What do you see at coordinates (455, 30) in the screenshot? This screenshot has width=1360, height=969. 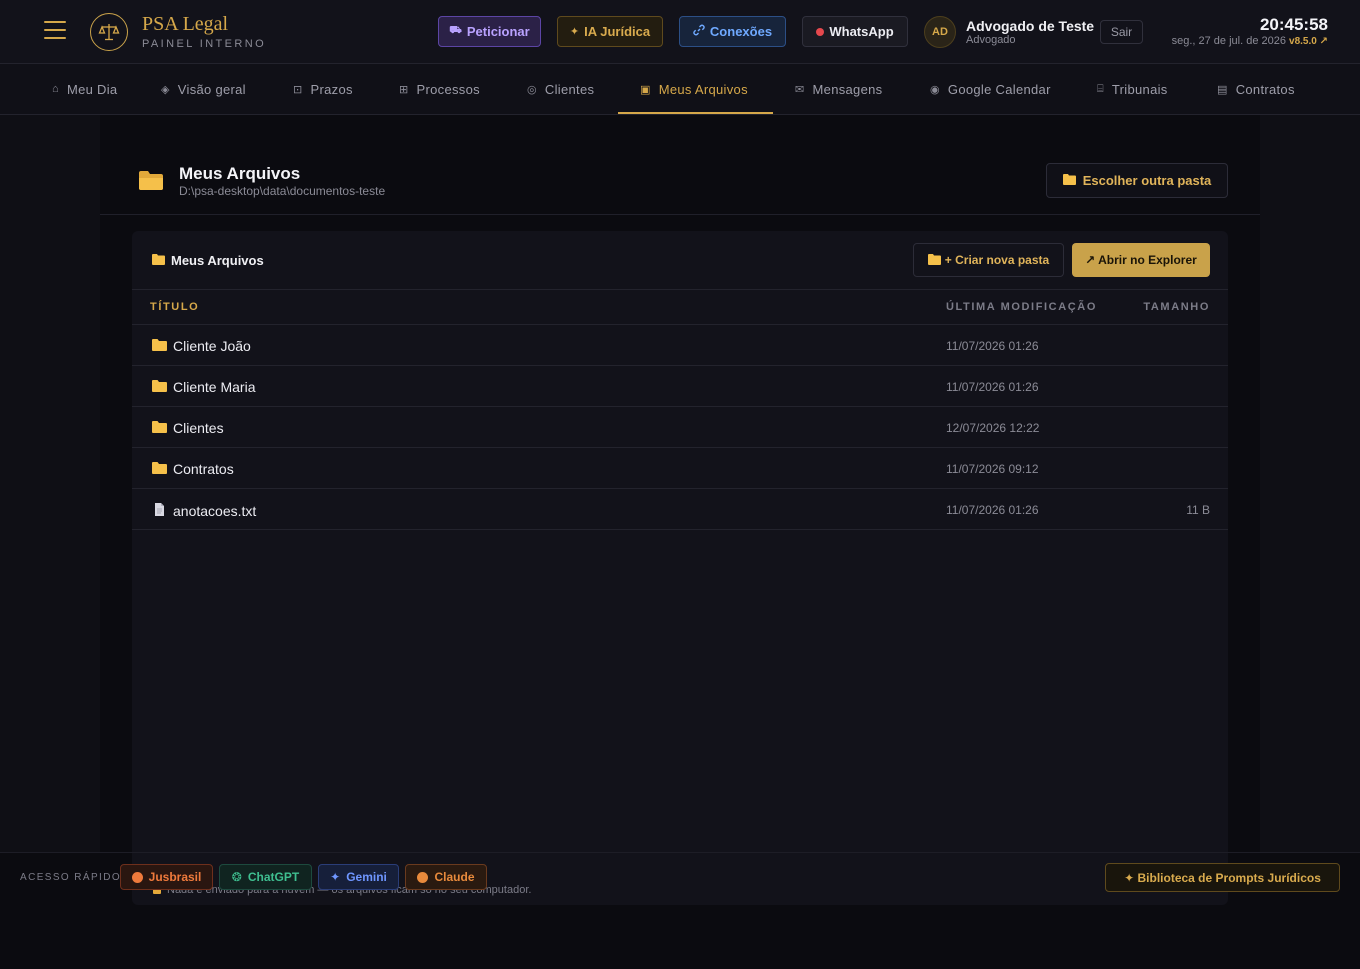 I see `robot-icon: ⛟` at bounding box center [455, 30].